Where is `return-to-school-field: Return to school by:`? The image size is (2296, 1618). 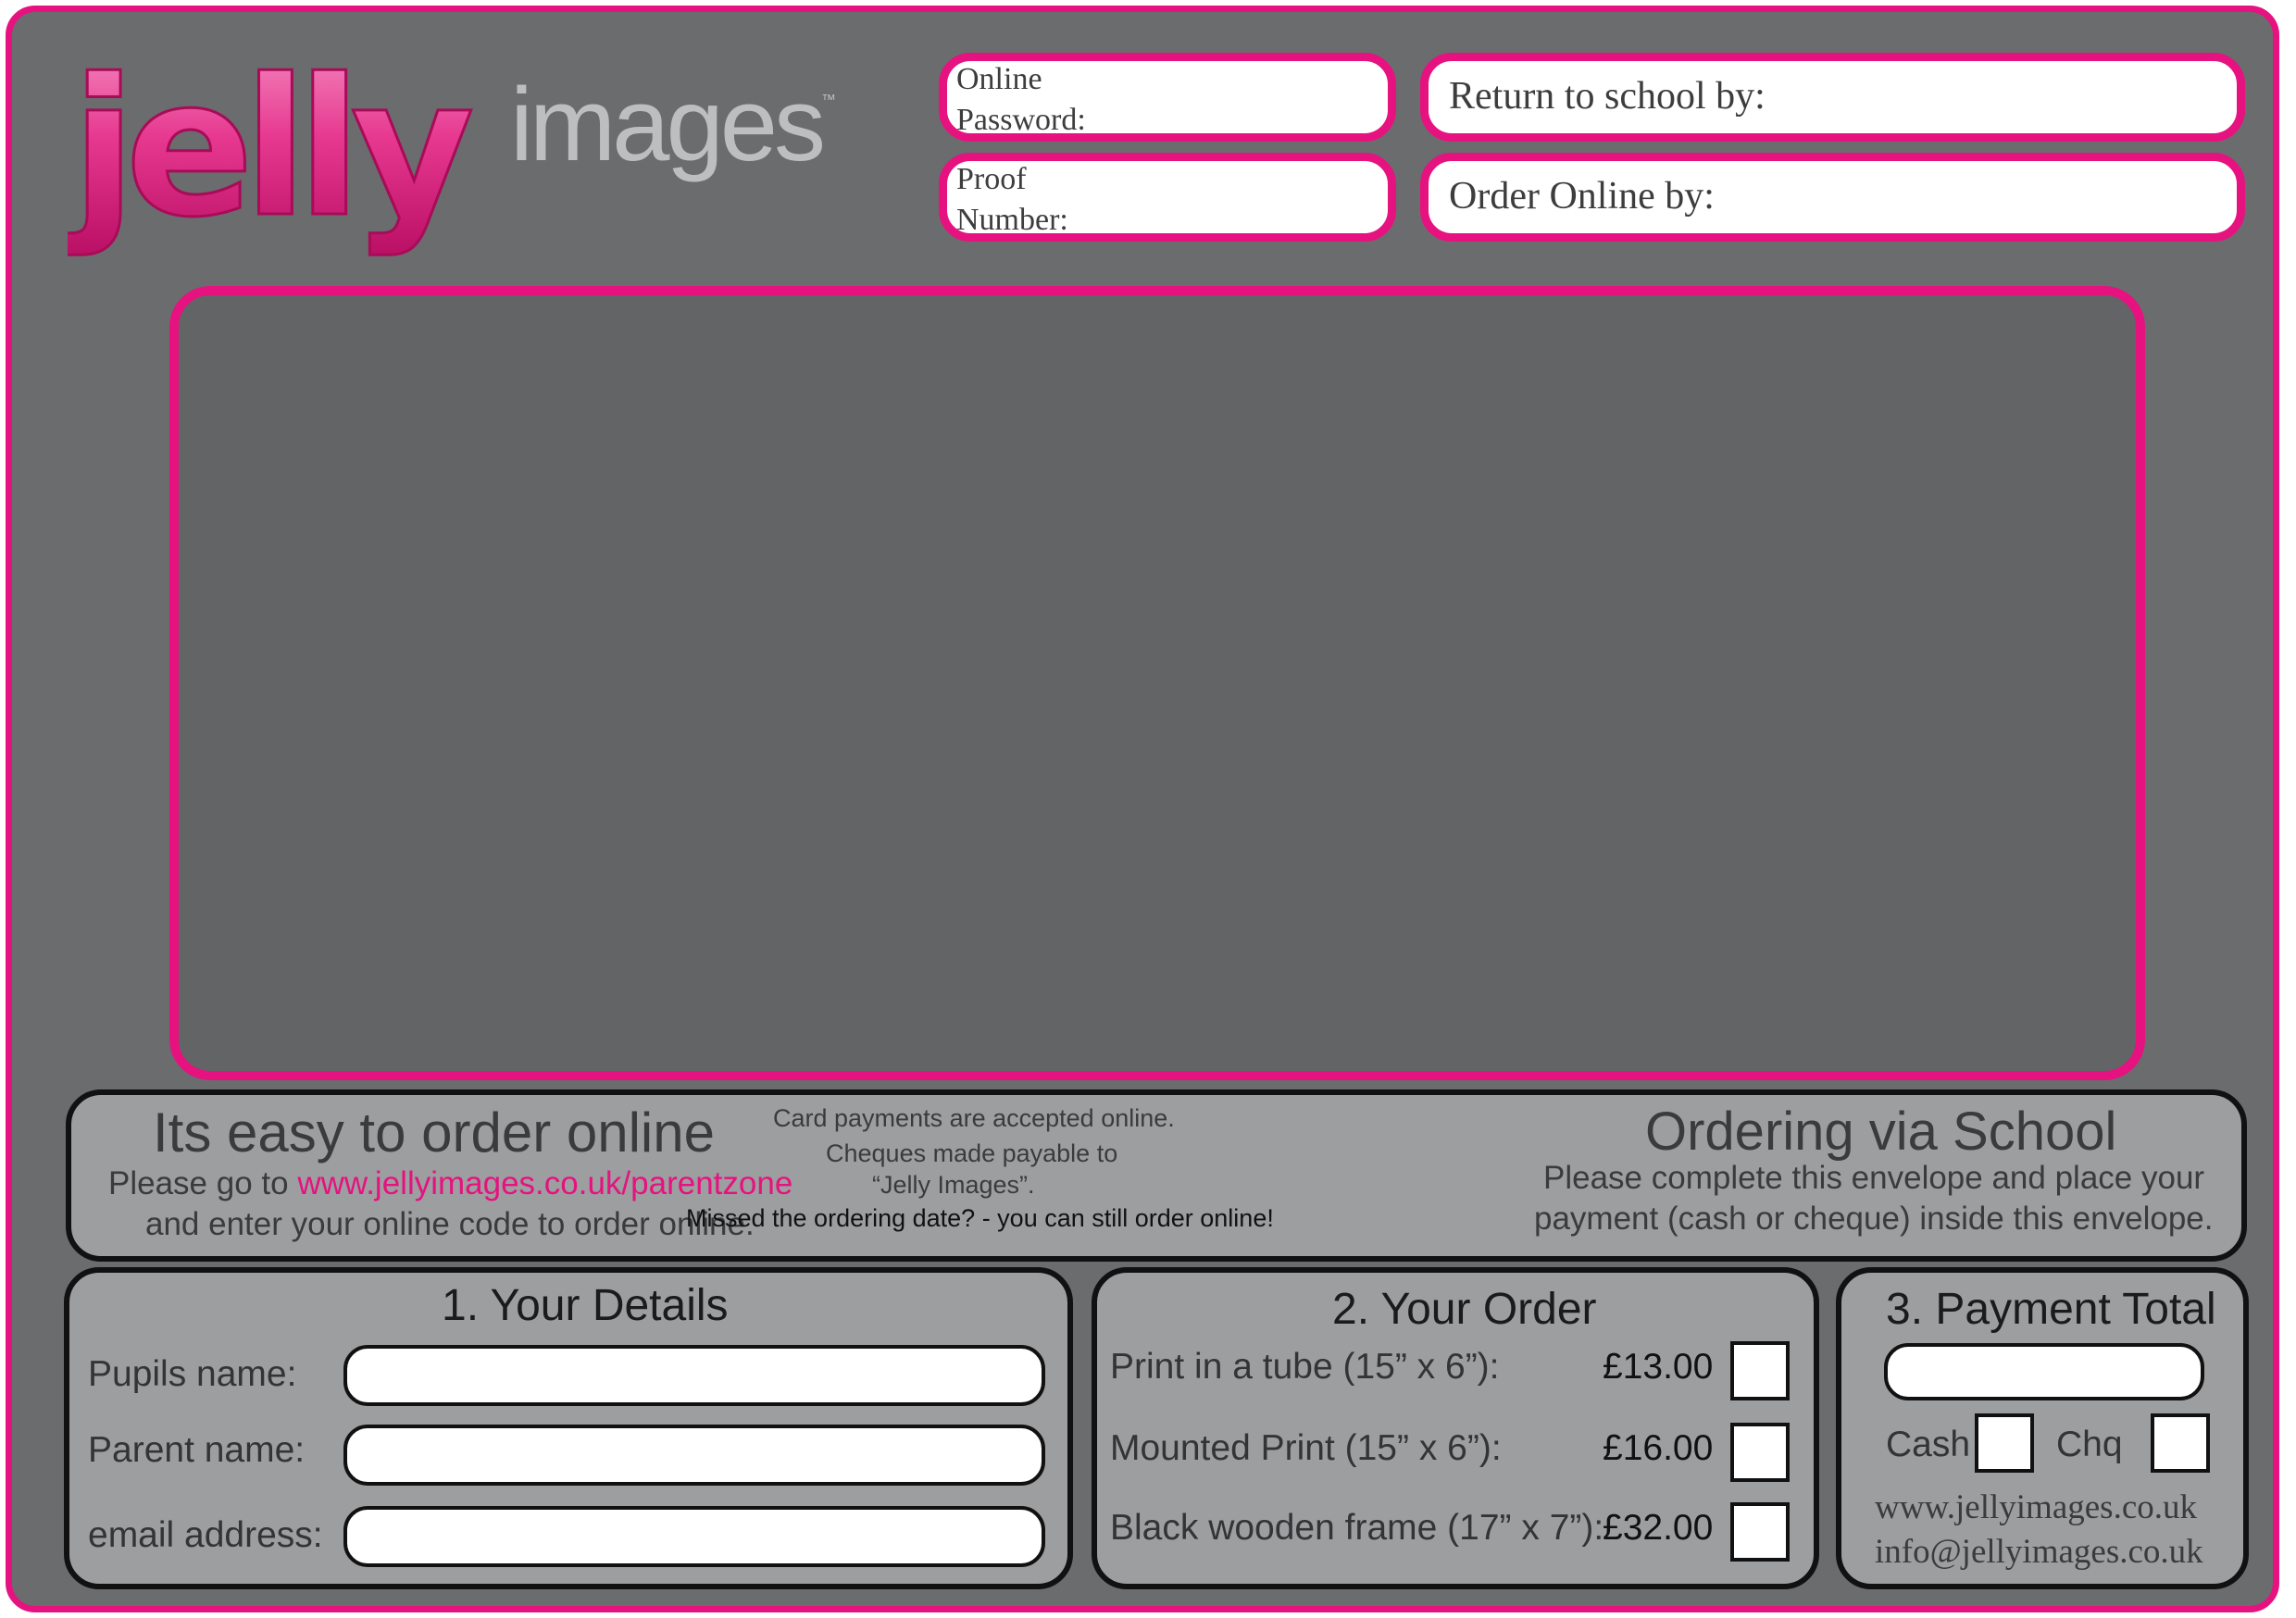 return-to-school-field: Return to school by: is located at coordinates (1832, 97).